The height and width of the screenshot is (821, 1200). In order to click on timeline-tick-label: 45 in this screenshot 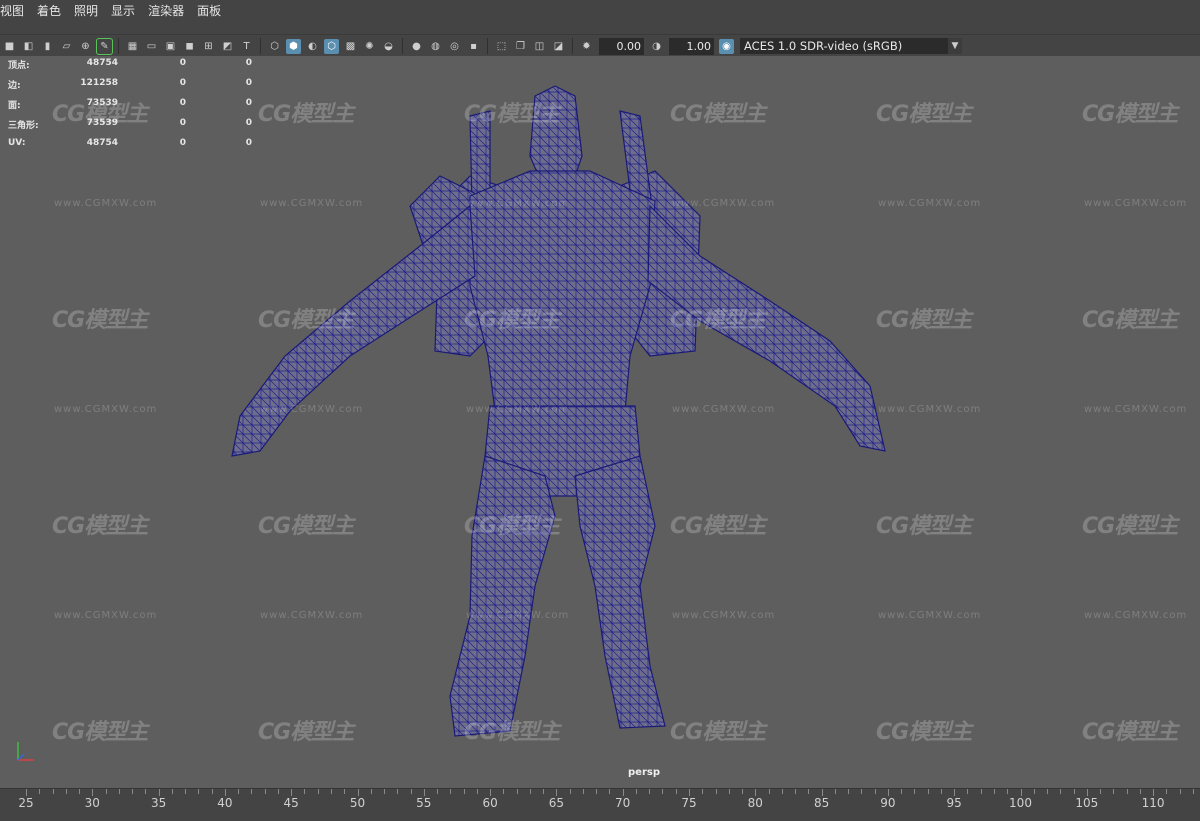, I will do `click(291, 803)`.